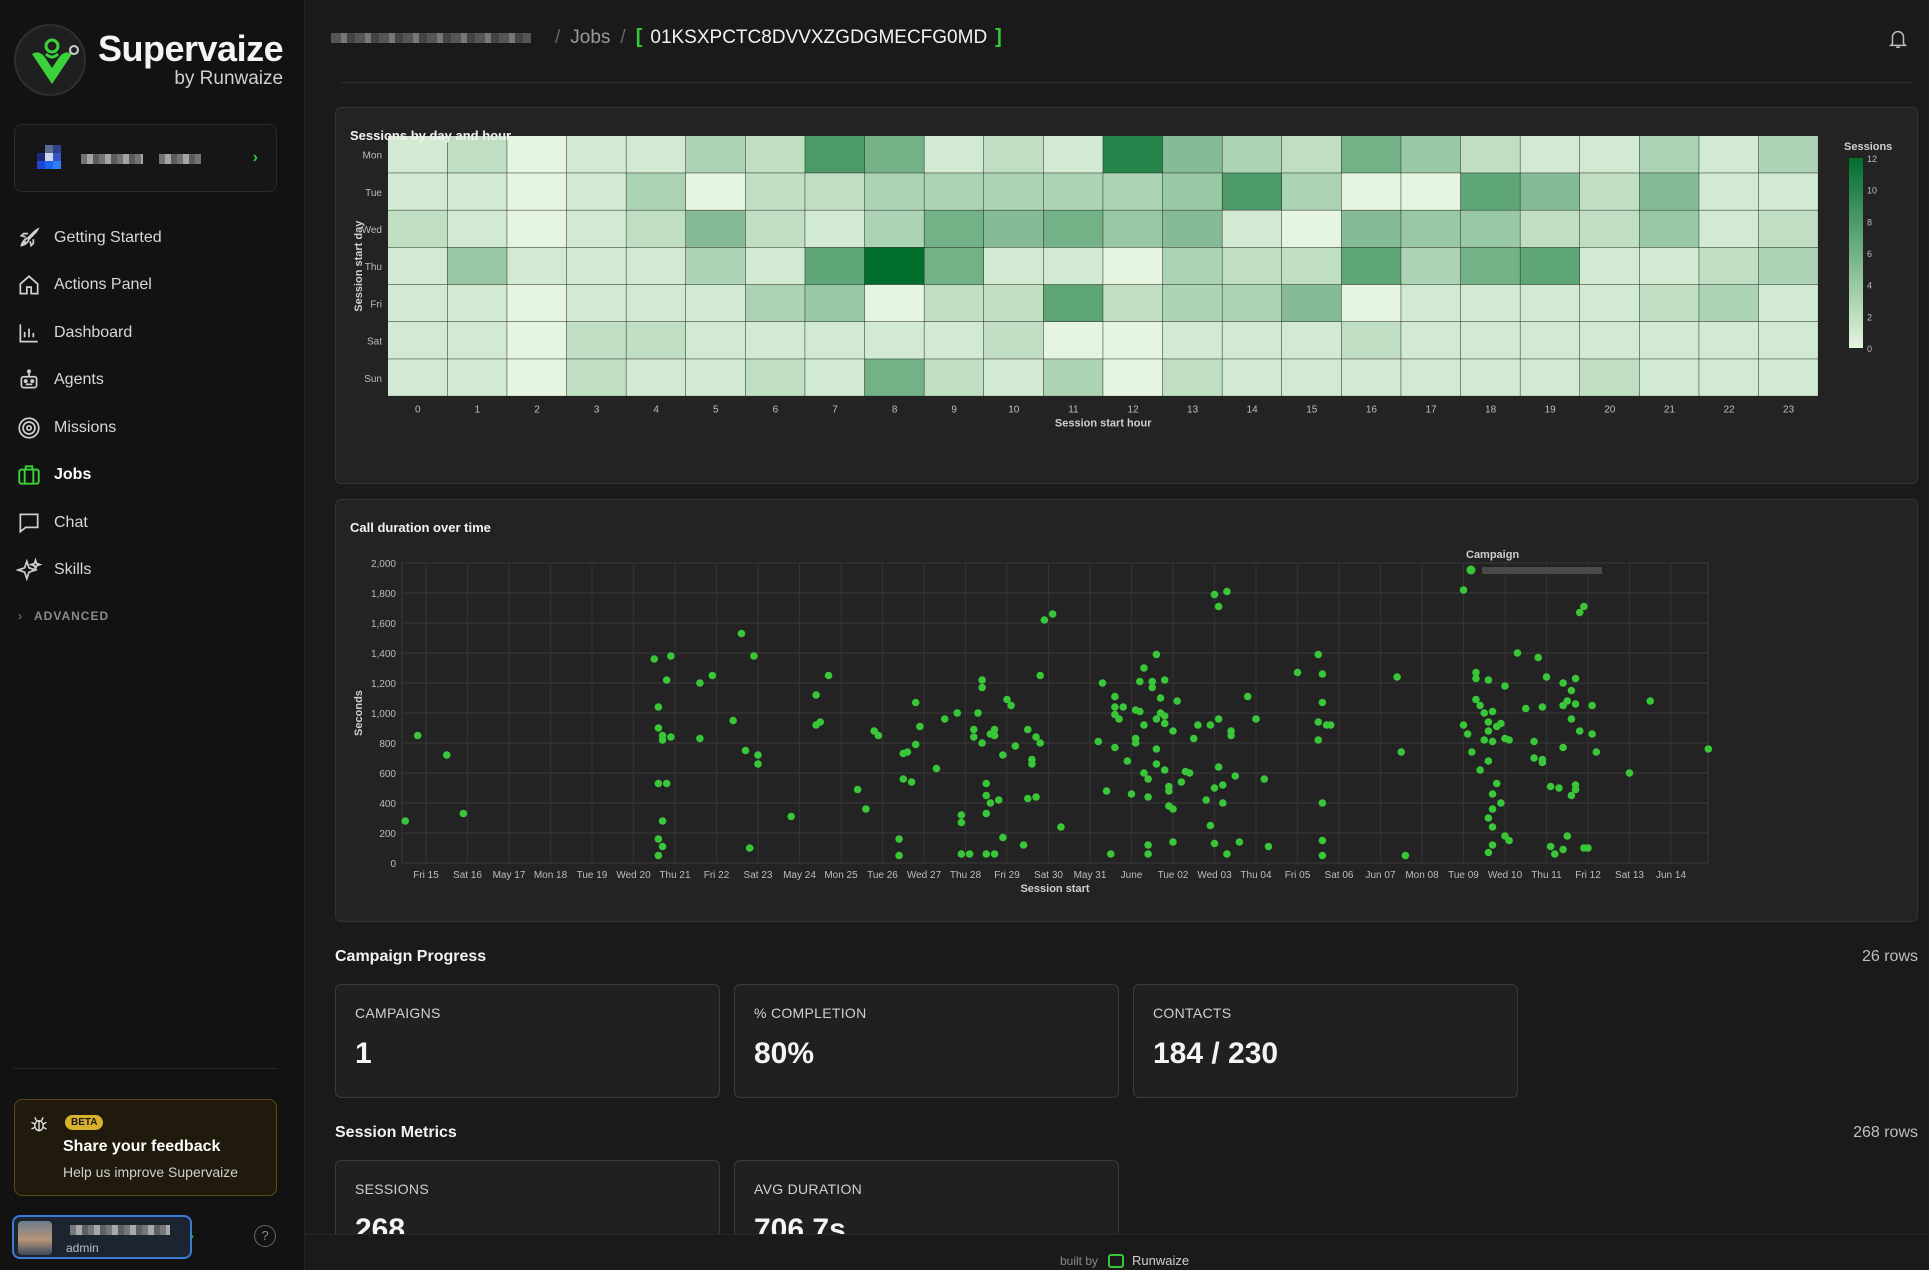  What do you see at coordinates (265, 1236) in the screenshot?
I see `help-icon: ?` at bounding box center [265, 1236].